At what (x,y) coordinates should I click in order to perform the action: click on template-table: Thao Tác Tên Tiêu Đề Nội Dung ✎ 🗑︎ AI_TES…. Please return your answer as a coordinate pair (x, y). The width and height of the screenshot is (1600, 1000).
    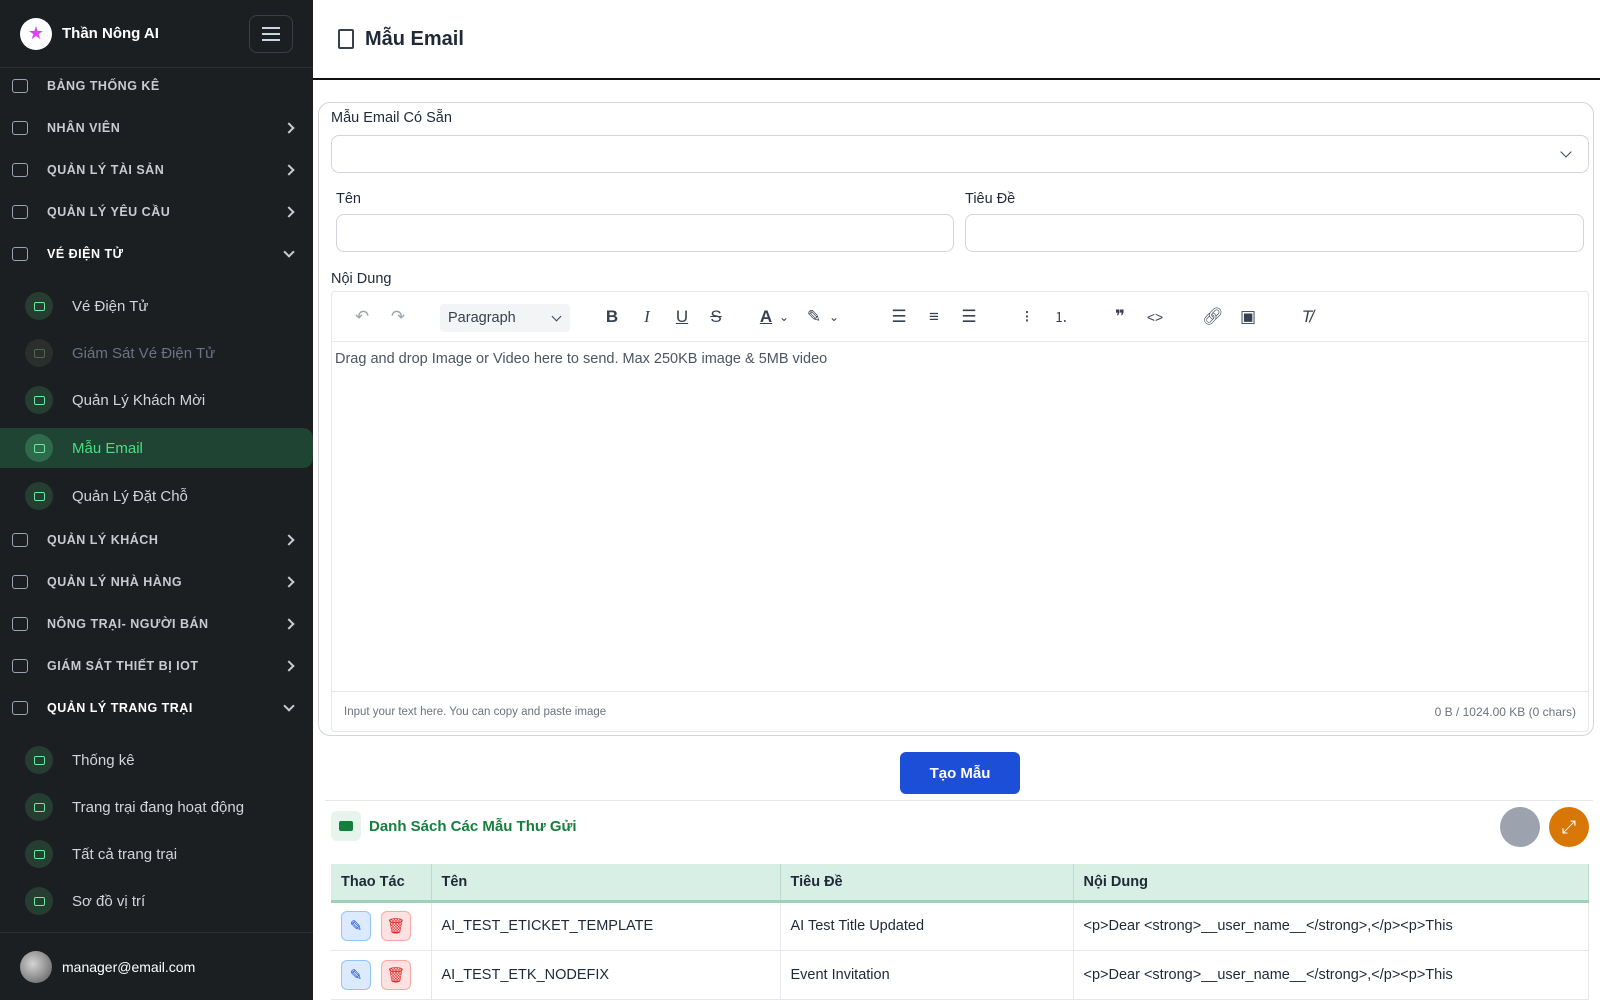
    Looking at the image, I should click on (960, 932).